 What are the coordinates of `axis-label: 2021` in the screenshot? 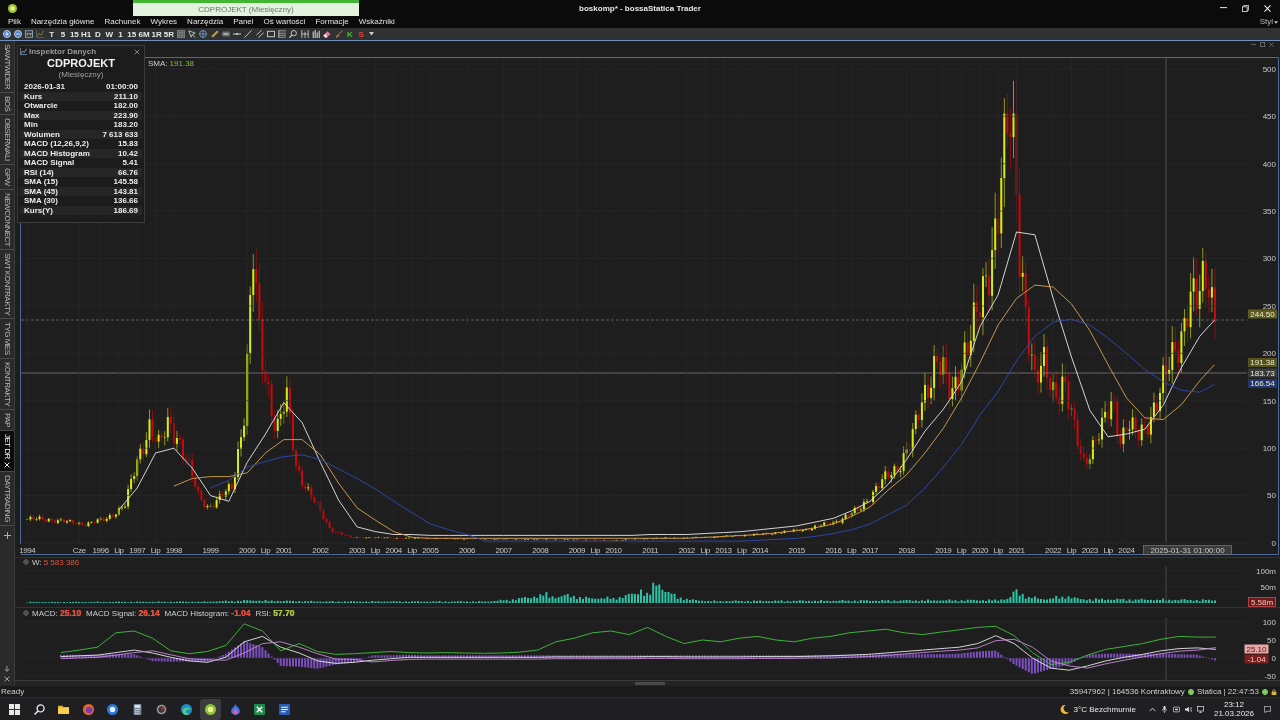 It's located at (1016, 550).